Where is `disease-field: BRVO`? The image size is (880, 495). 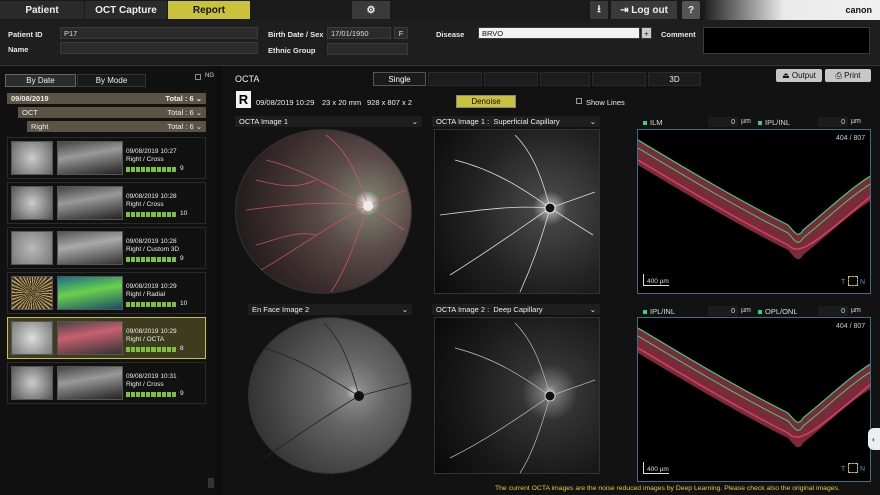
disease-field: BRVO is located at coordinates (559, 33).